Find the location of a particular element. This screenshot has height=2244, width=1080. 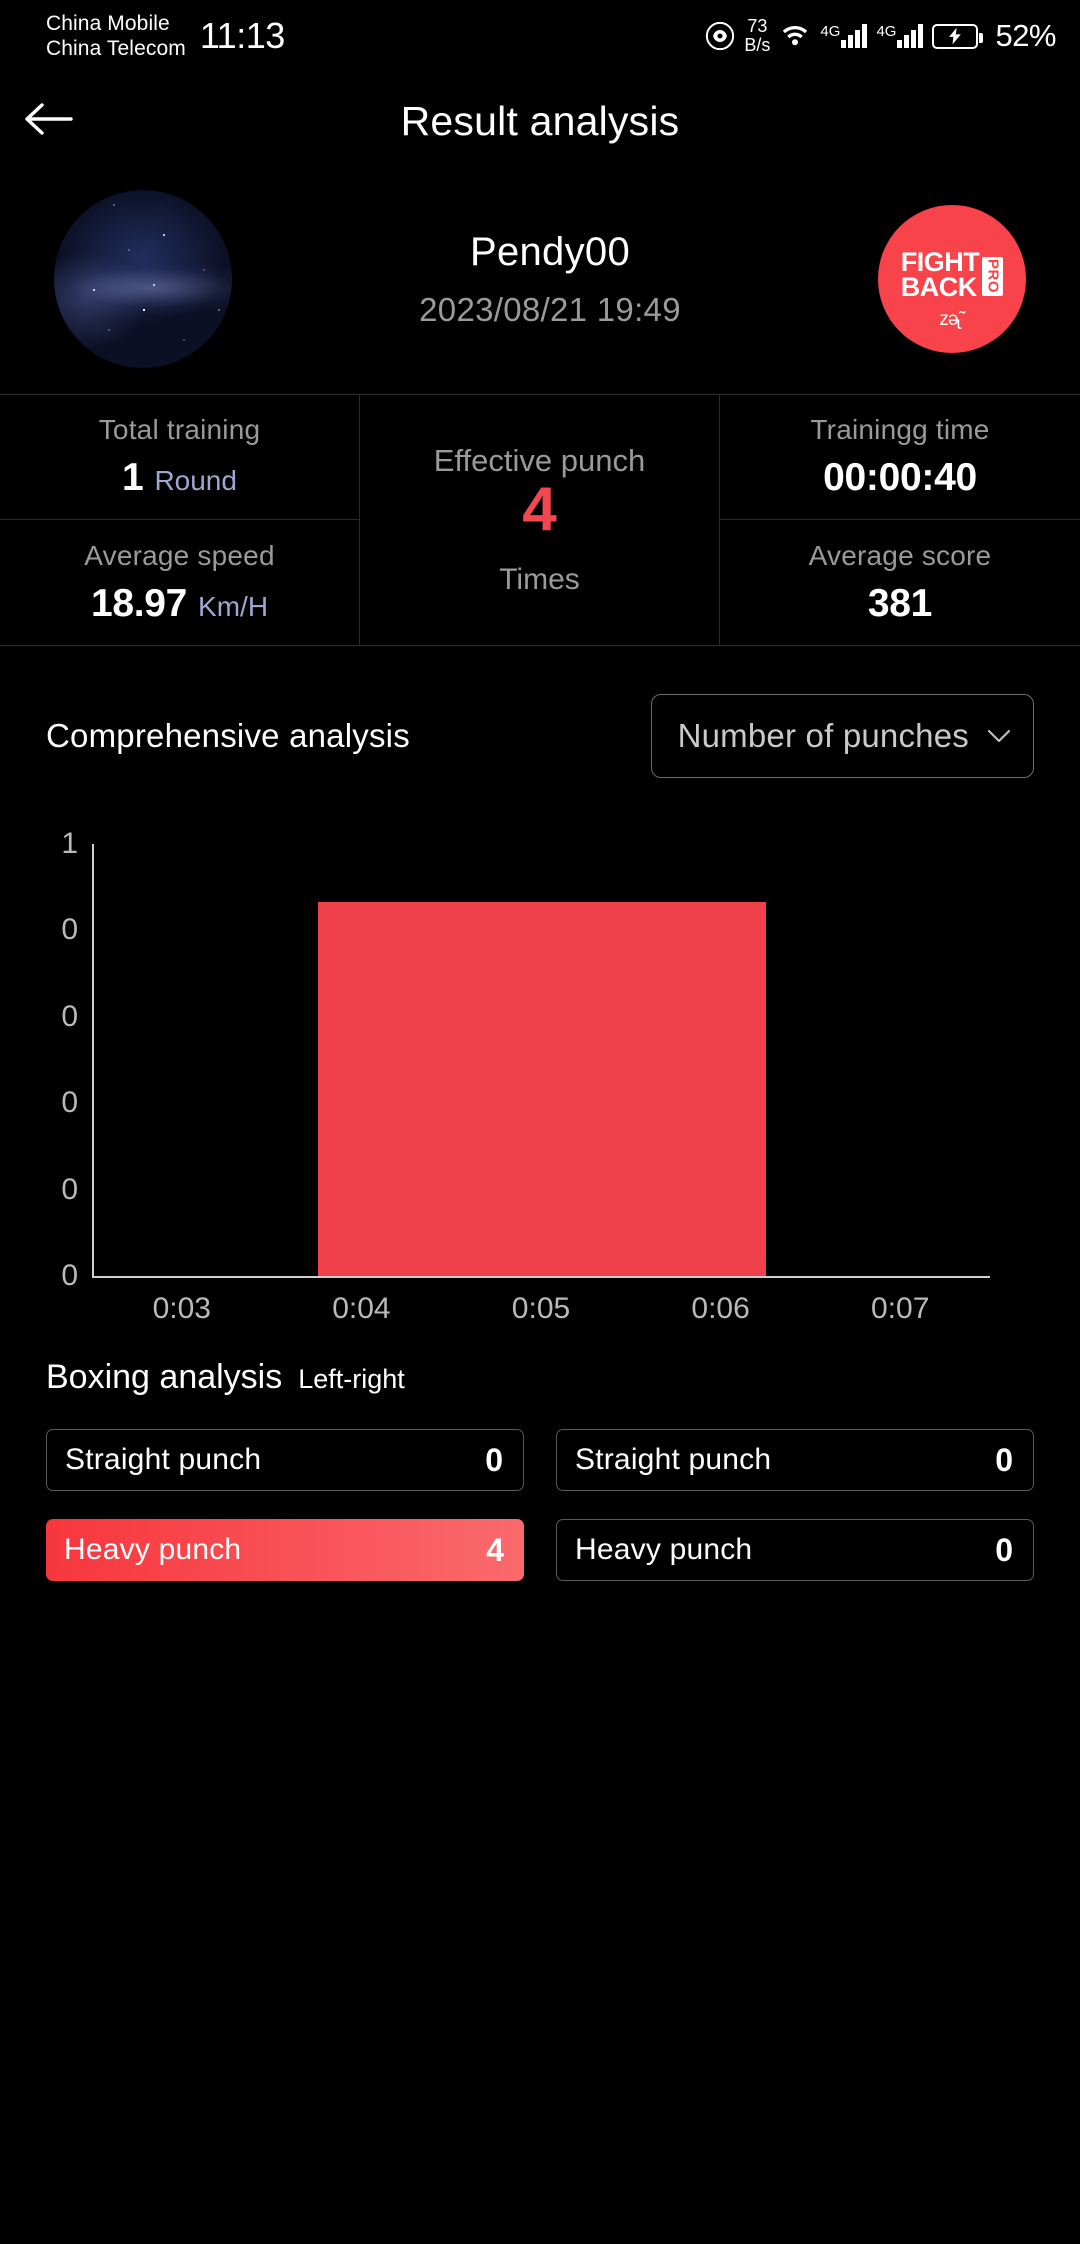

stat-label: Effective punch is located at coordinates (539, 460).